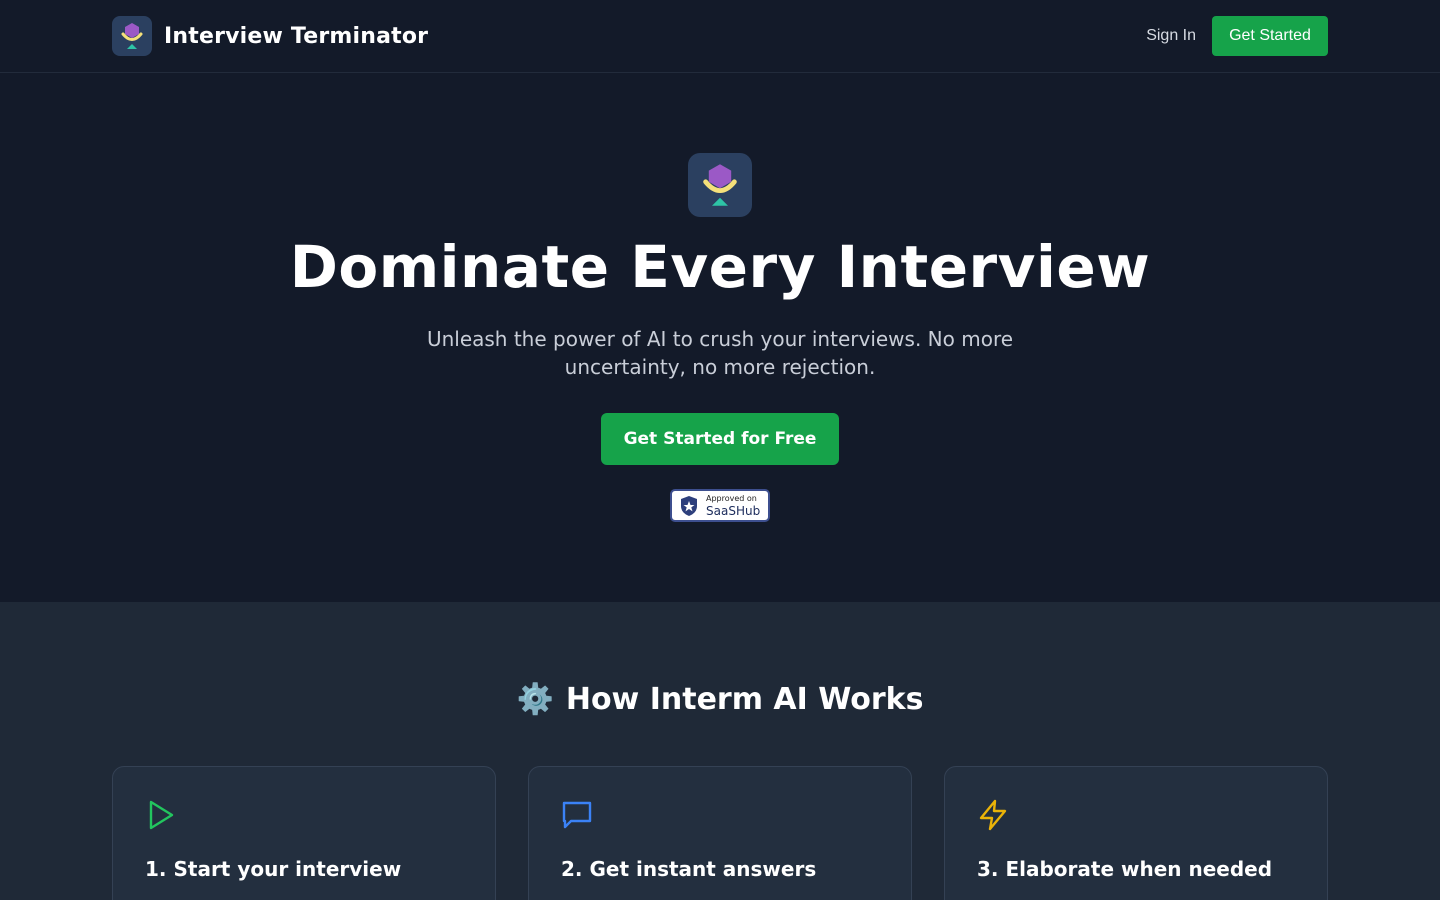  Describe the element at coordinates (720, 185) in the screenshot. I see `hero-logo-icon` at that location.